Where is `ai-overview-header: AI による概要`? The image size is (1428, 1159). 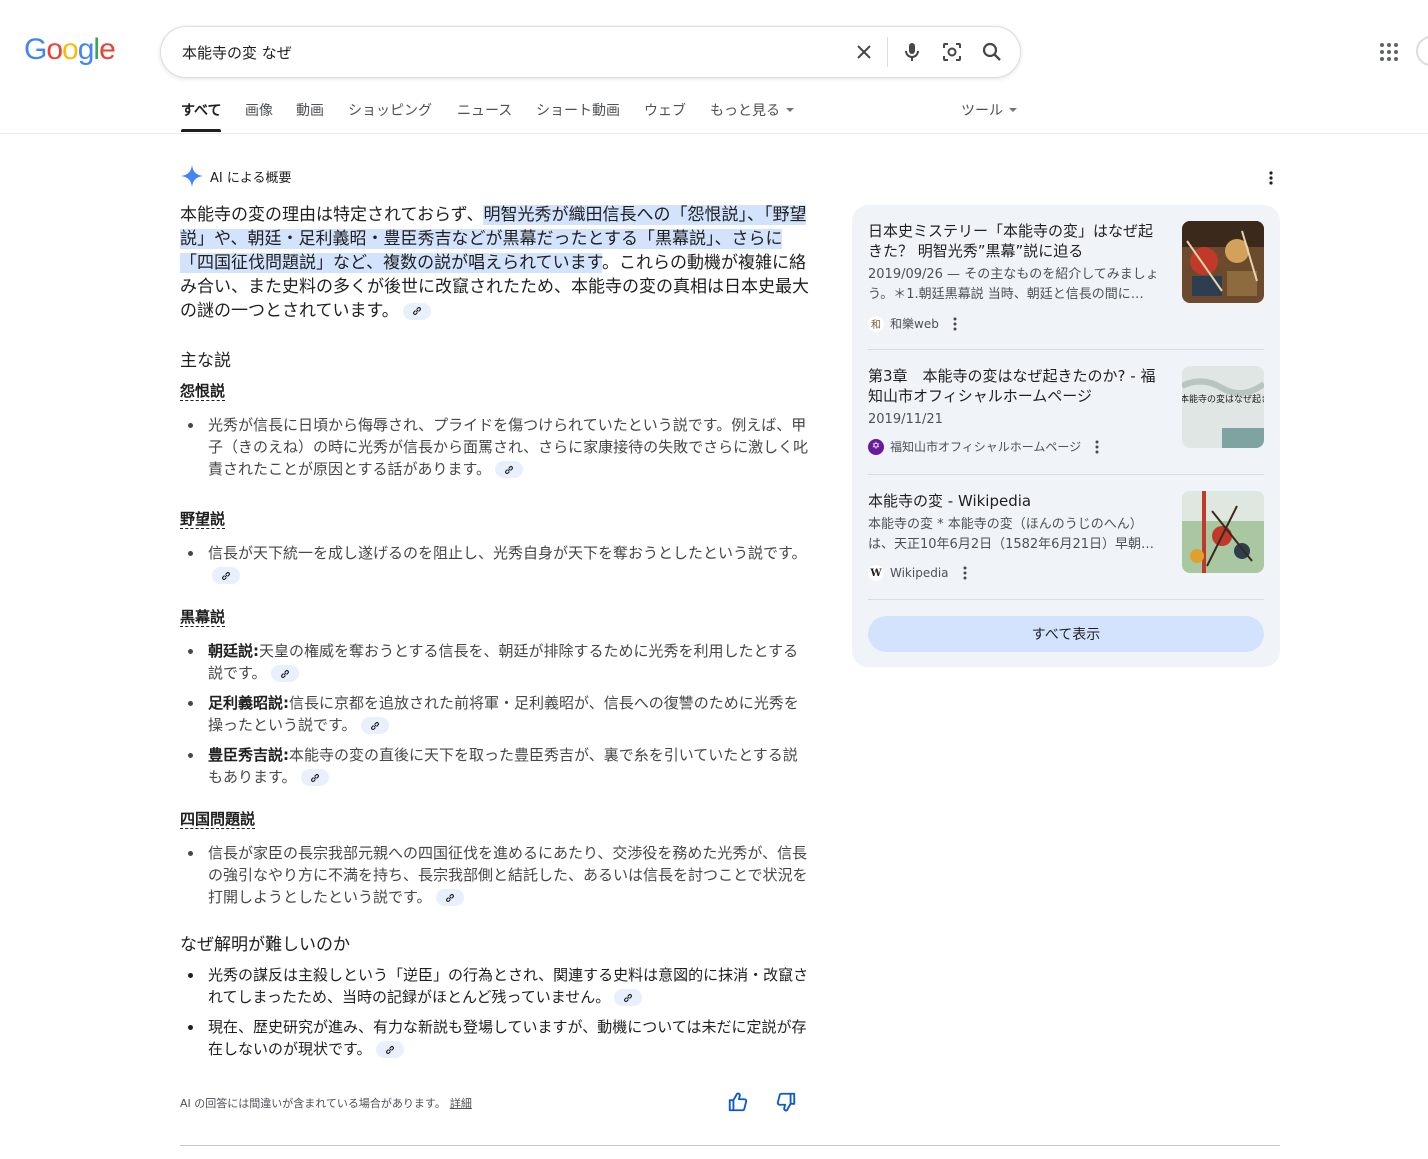 ai-overview-header: AI による概要 is located at coordinates (235, 176).